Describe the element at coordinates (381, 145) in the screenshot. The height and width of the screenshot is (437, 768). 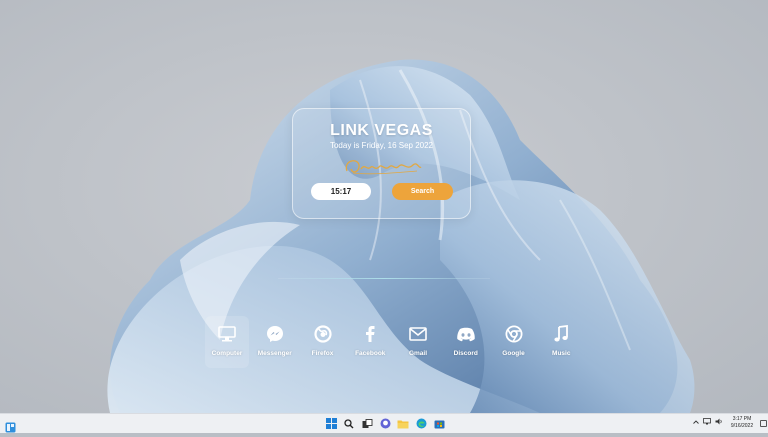
I see `date-text: Today is Friday, 16 Sep 2022` at that location.